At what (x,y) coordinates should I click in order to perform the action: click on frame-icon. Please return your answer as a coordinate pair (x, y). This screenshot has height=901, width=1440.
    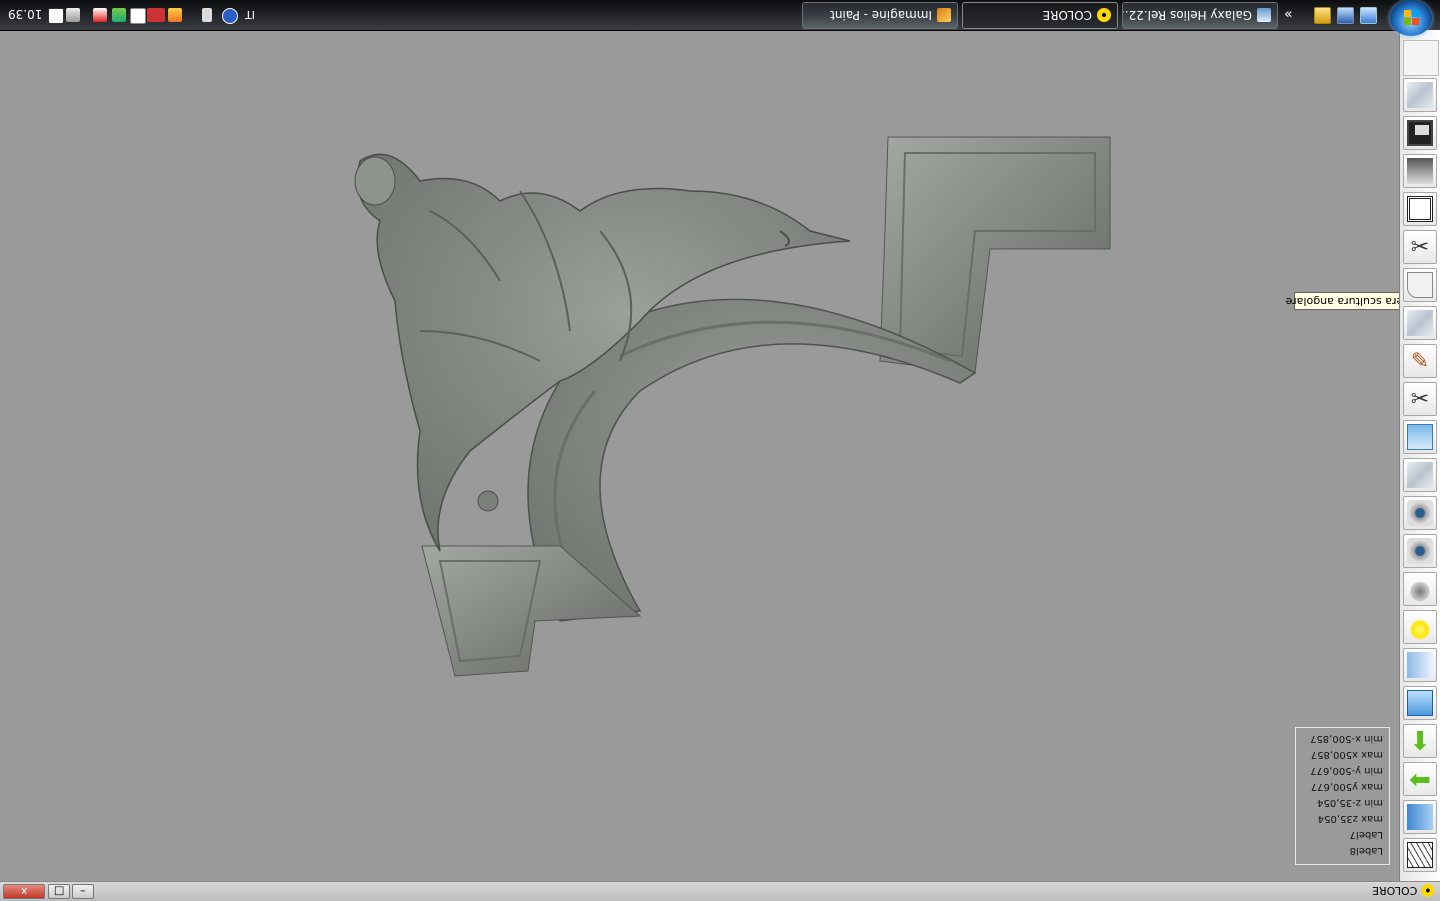
    Looking at the image, I should click on (1420, 209).